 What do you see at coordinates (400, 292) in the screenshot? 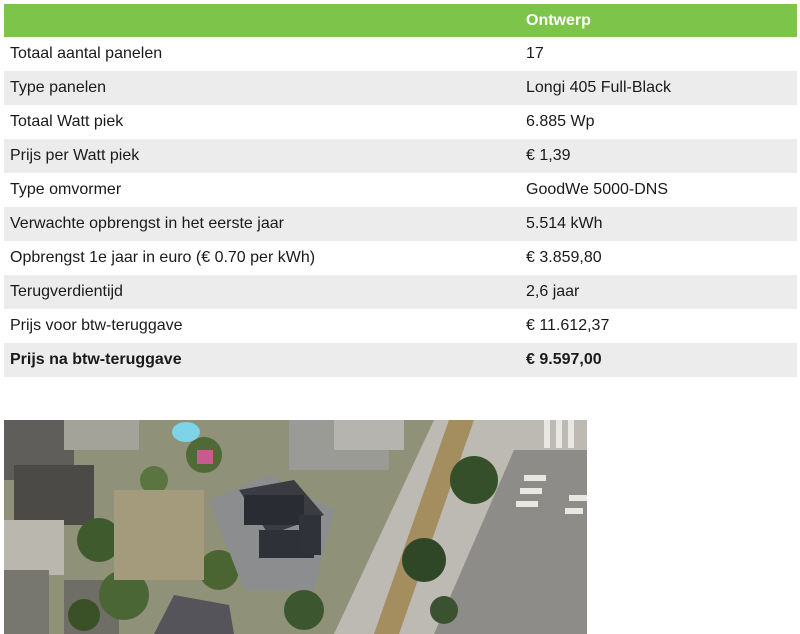
I see `table-row: Terugverdientijd 2,6 jaar` at bounding box center [400, 292].